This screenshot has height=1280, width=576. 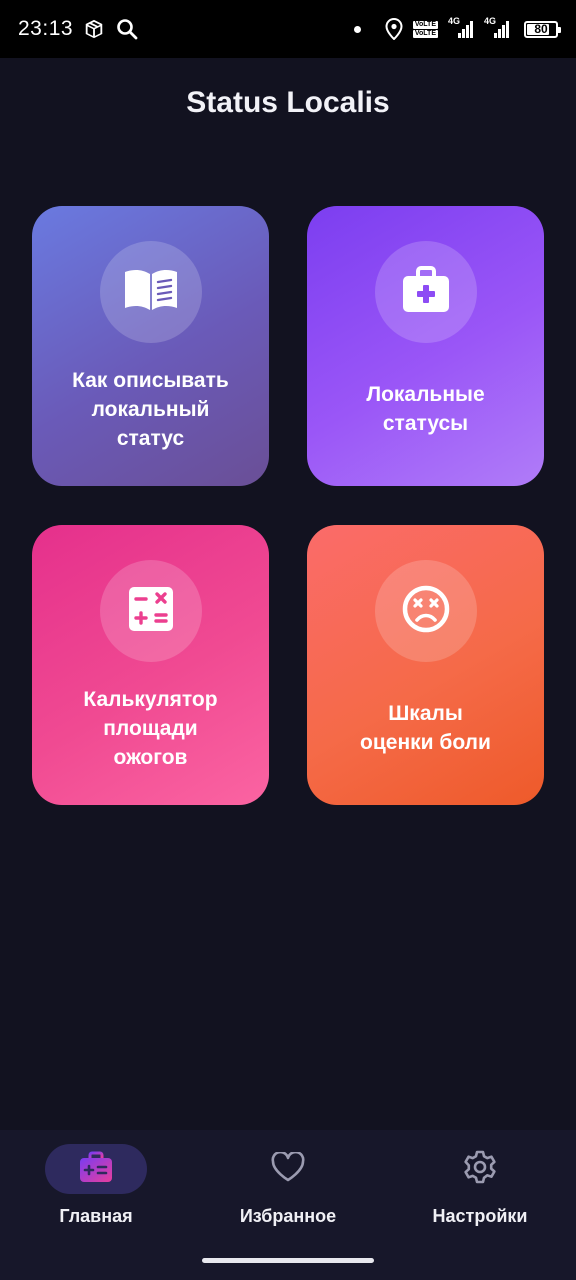 I want to click on nav-item-favorites: Избранное, so click(x=288, y=1194).